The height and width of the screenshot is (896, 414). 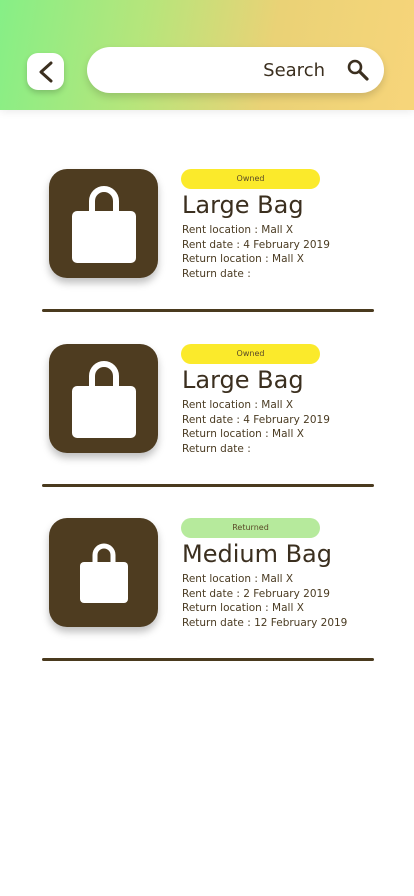 I want to click on return-date: Return date : 12 February 2019, so click(x=265, y=622).